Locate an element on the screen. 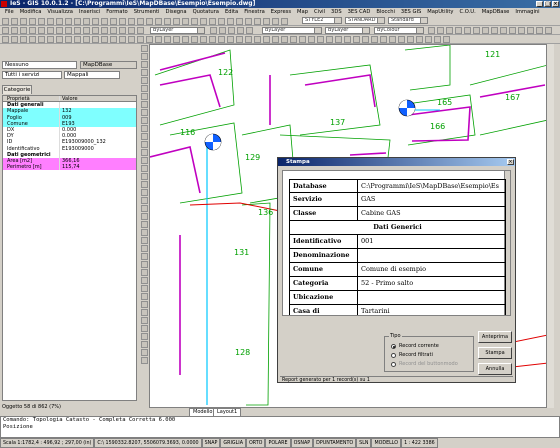 This screenshot has height=448, width=560. menu-item: Edita is located at coordinates (231, 12).